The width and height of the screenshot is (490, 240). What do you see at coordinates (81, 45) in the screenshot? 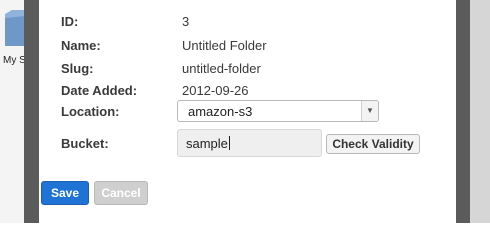
I see `name-label: Name:` at bounding box center [81, 45].